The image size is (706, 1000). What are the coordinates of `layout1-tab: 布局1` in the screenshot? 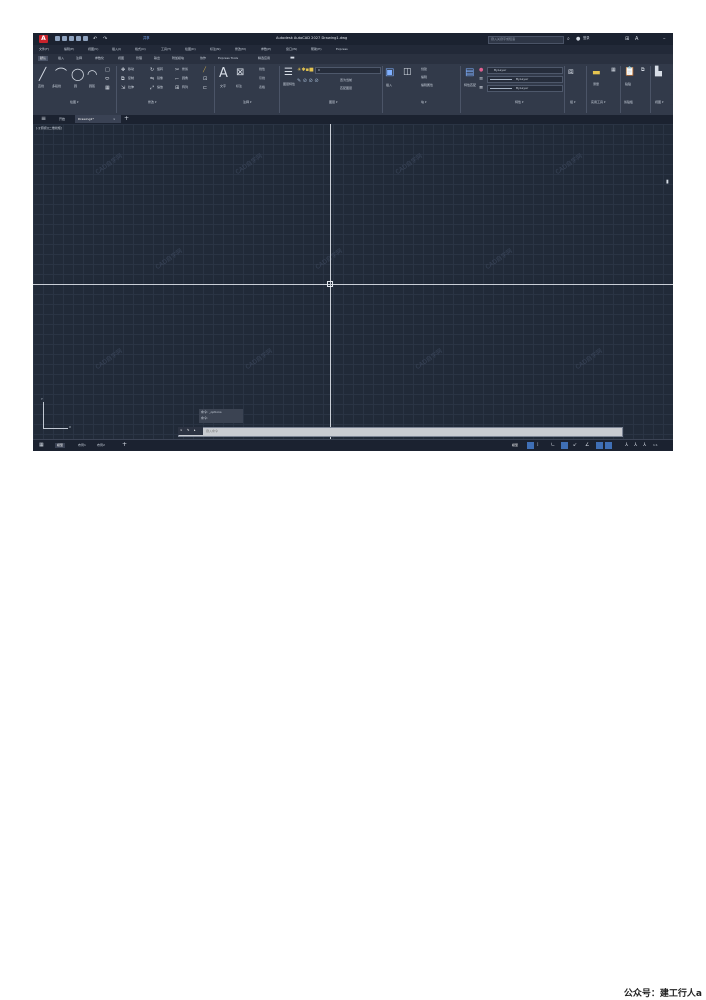 It's located at (82, 445).